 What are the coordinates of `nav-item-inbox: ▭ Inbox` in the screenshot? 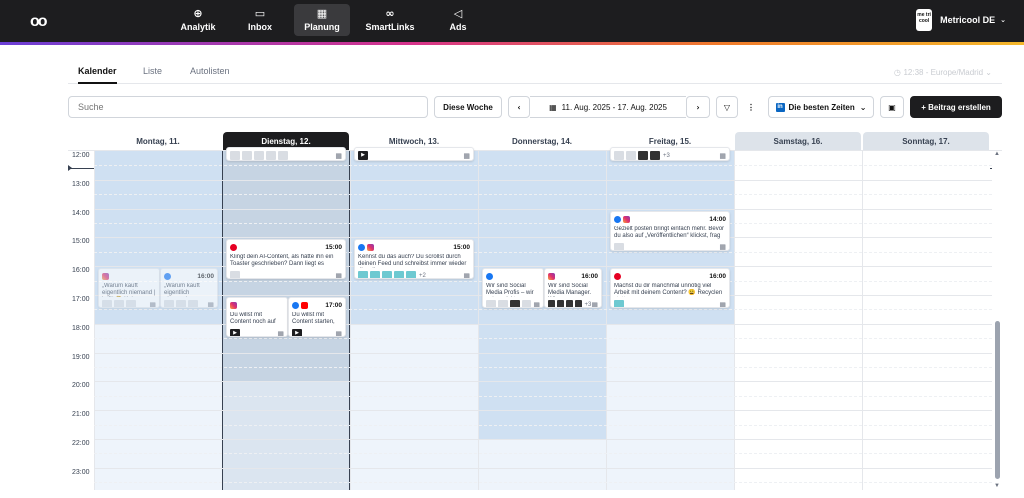 It's located at (260, 20).